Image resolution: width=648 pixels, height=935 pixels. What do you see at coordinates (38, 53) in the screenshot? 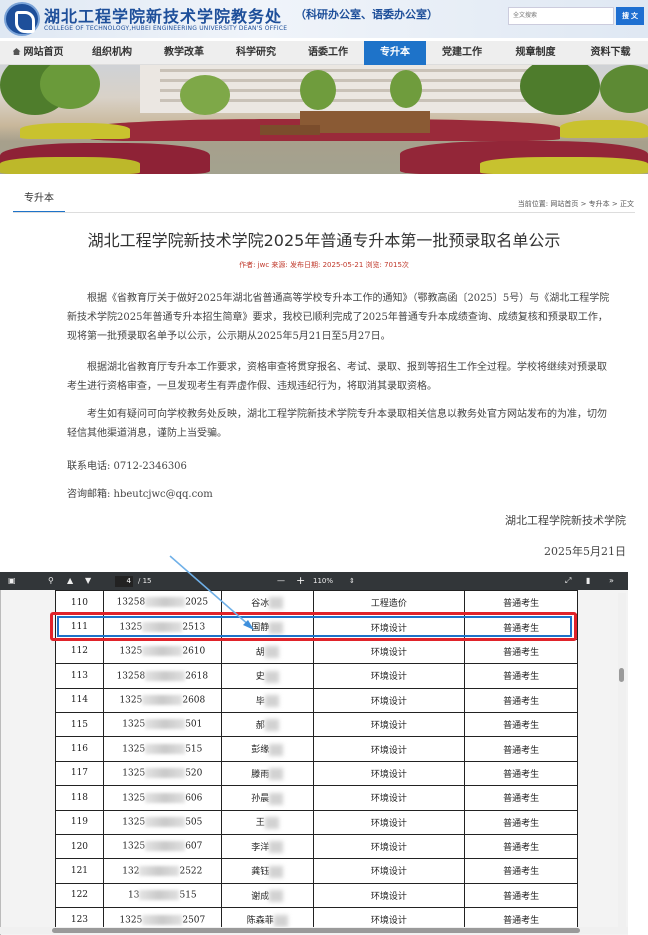
I see `nav-item-home: 网站首页` at bounding box center [38, 53].